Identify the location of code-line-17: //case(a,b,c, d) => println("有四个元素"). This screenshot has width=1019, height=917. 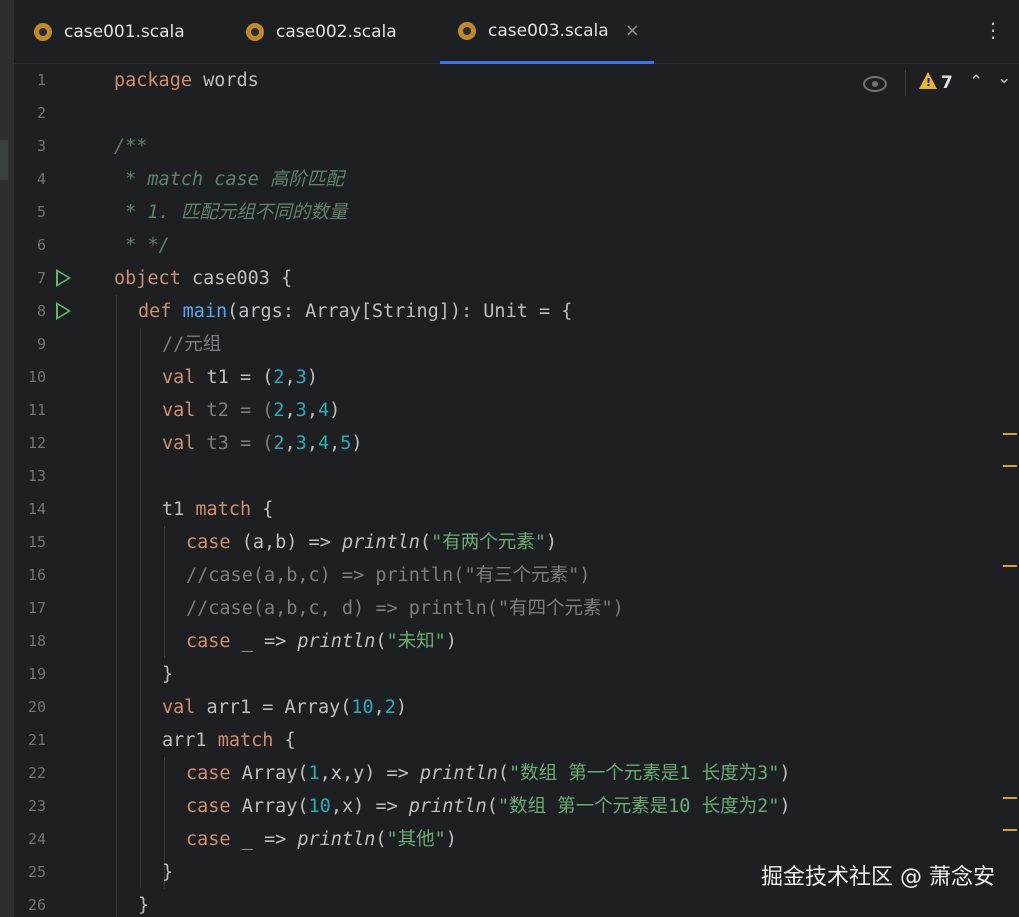
(405, 608).